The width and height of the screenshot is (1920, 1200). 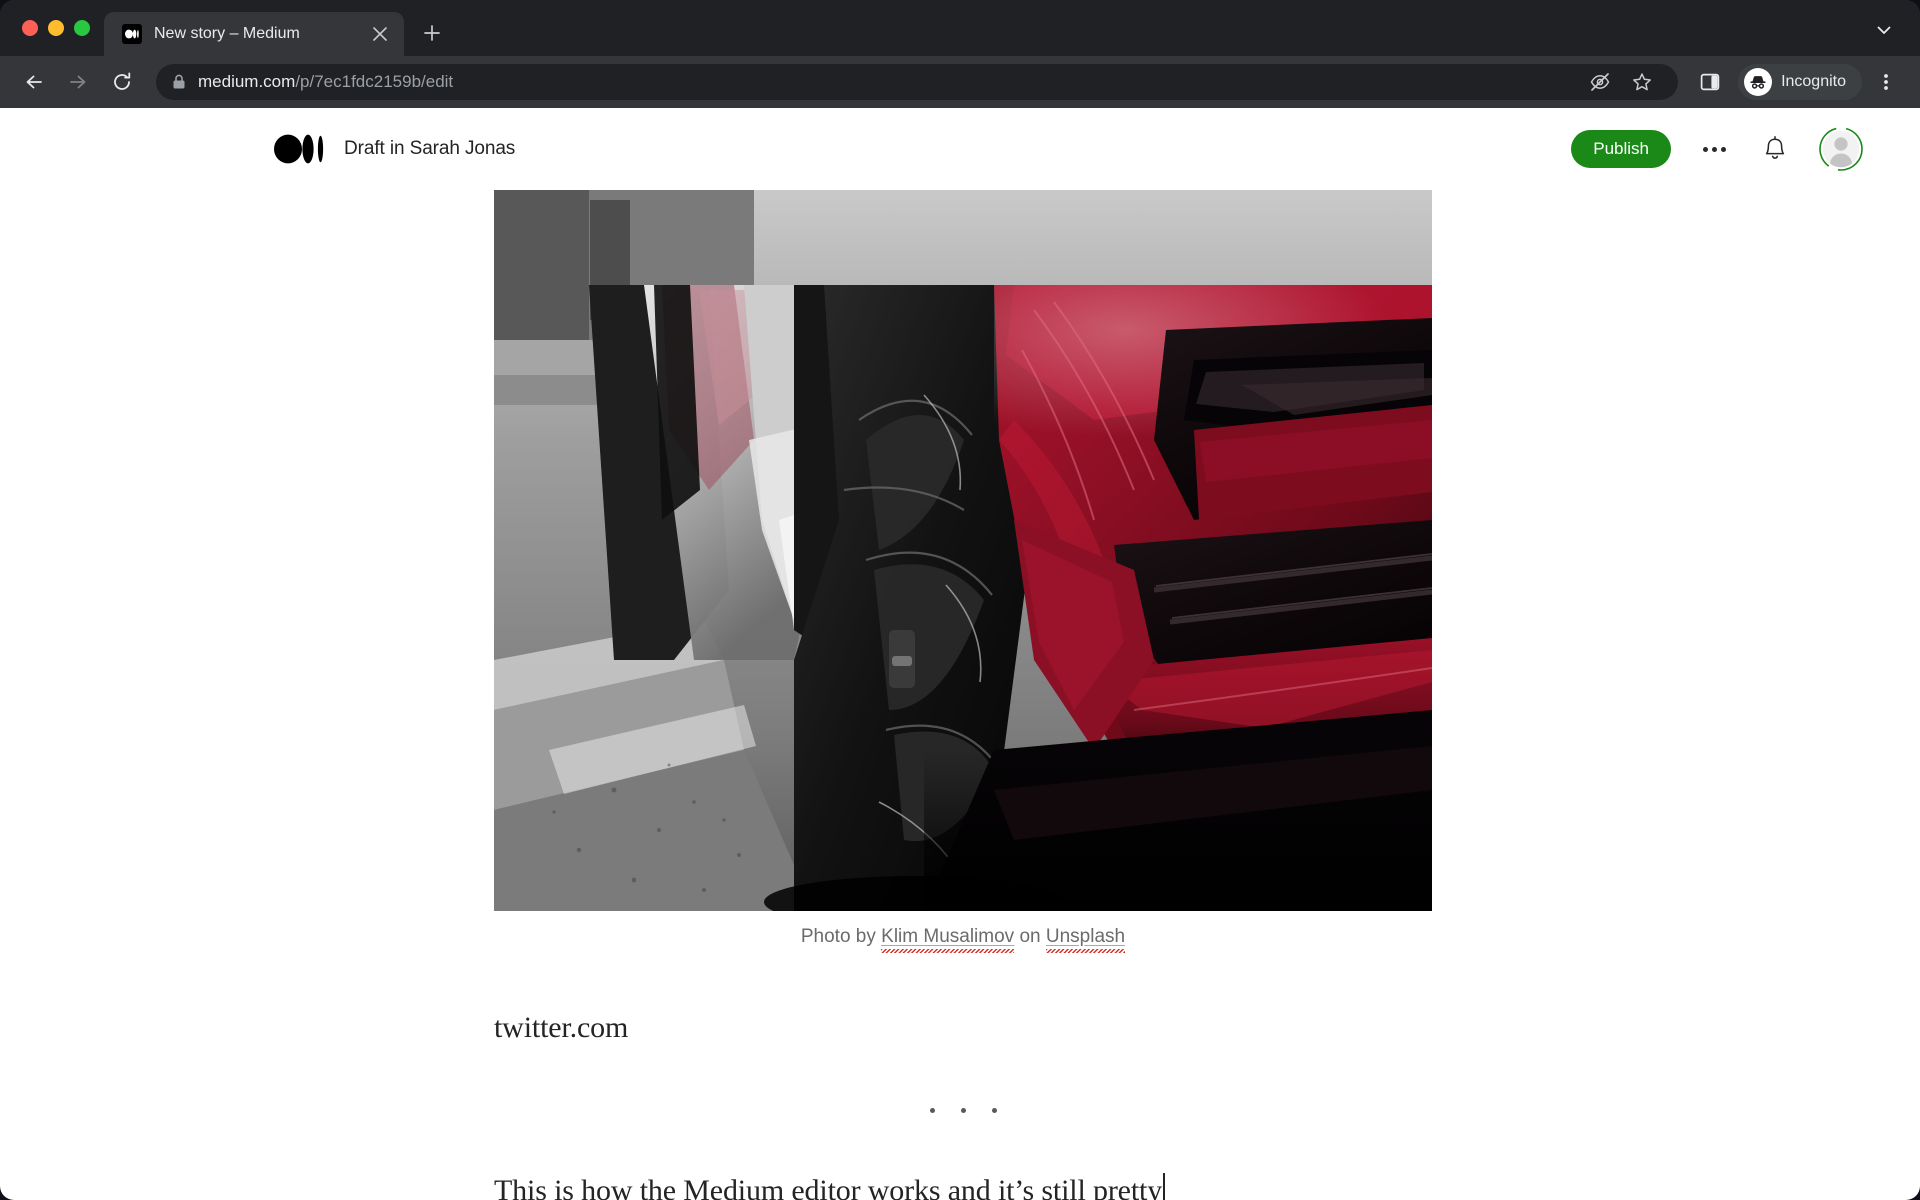 What do you see at coordinates (960, 149) in the screenshot?
I see `medium-header: Draft in Sarah Jonas Publish` at bounding box center [960, 149].